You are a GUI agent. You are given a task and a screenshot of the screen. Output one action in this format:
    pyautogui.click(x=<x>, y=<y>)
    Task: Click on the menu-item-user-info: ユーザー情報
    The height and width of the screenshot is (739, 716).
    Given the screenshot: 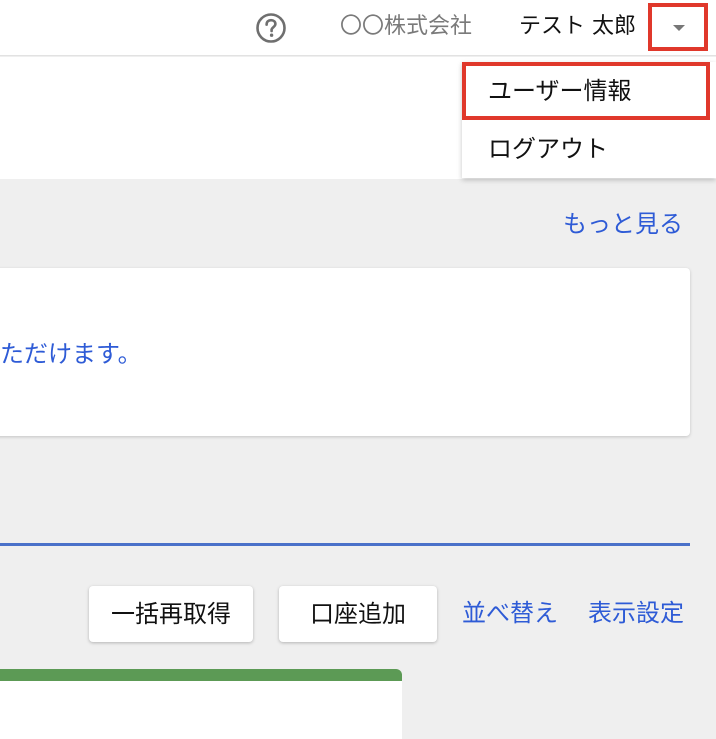 What is the action you would take?
    pyautogui.click(x=586, y=91)
    